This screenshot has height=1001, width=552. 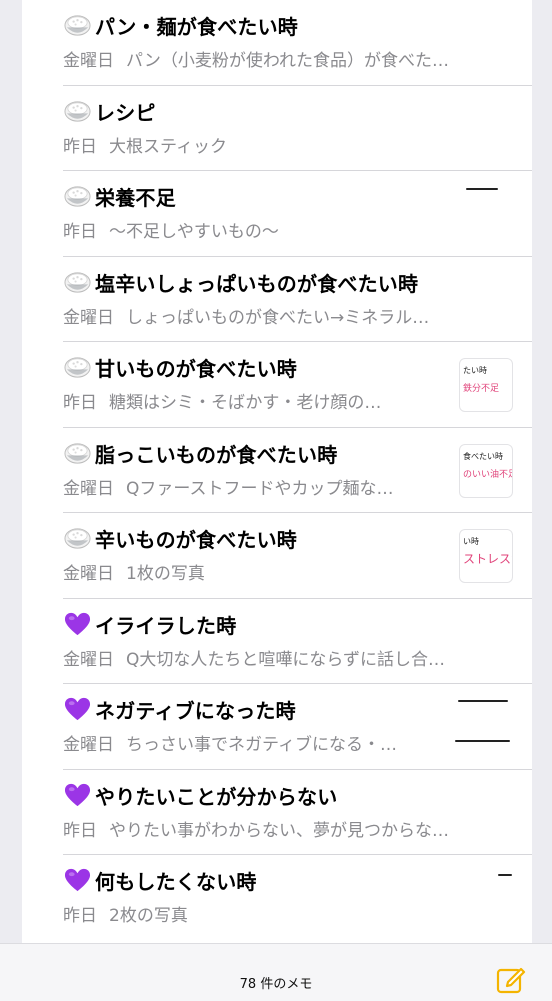 I want to click on note-thumbnail: たい時 鉄分不足, so click(x=486, y=385).